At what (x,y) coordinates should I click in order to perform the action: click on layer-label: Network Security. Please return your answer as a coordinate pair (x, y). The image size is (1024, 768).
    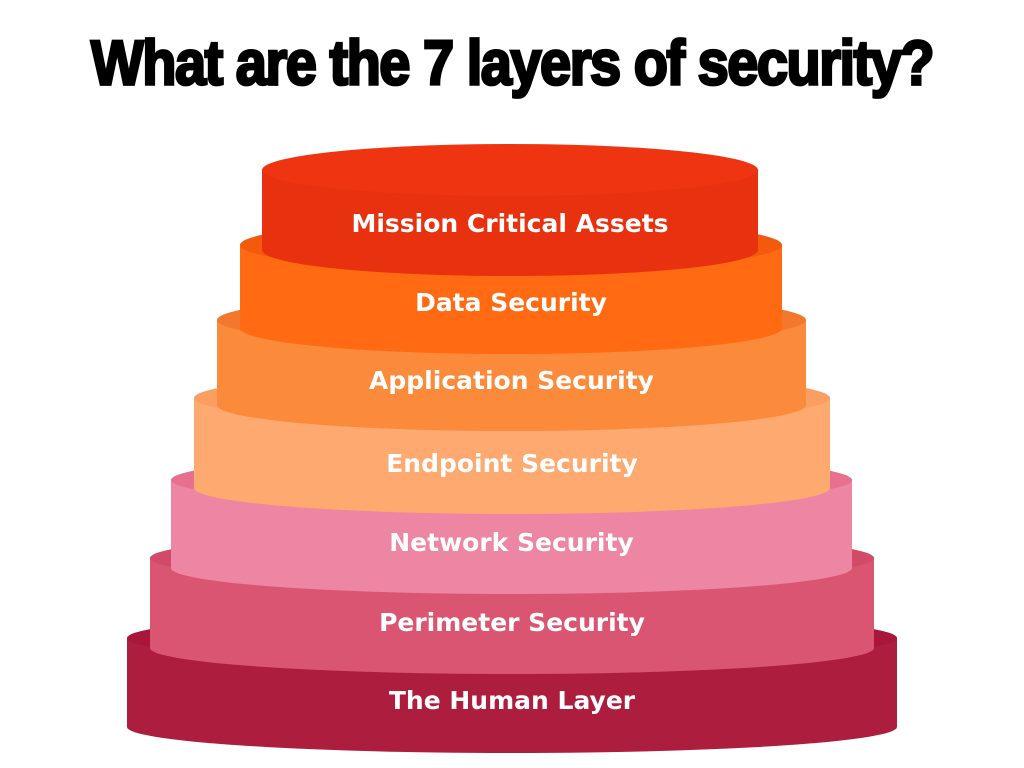
    Looking at the image, I should click on (511, 542).